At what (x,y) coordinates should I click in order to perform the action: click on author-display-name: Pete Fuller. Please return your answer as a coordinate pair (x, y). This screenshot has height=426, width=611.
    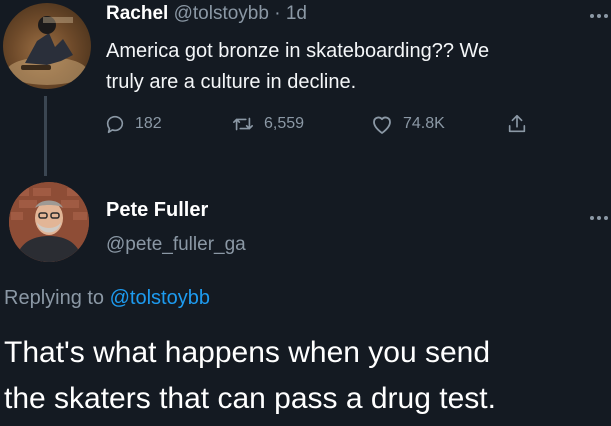
    Looking at the image, I should click on (157, 210).